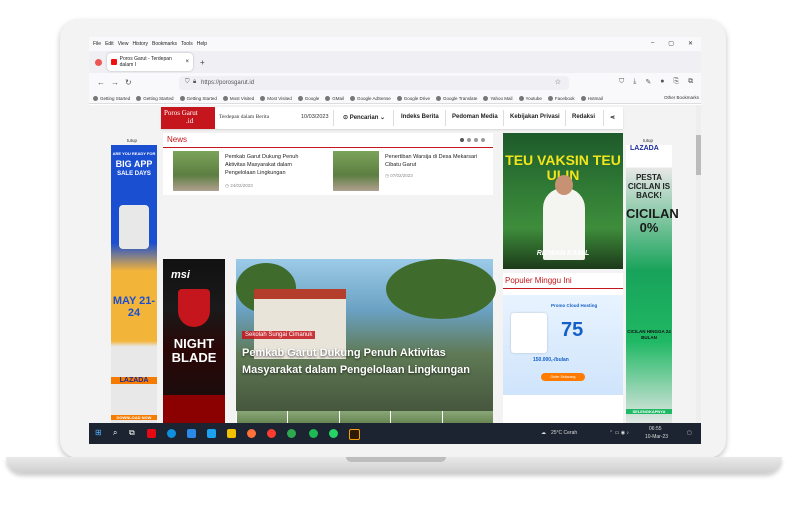 The height and width of the screenshot is (508, 792). I want to click on ad-campaign: TEU VAKSIN TEU ULIN RIDWAN KAMIL, so click(563, 201).